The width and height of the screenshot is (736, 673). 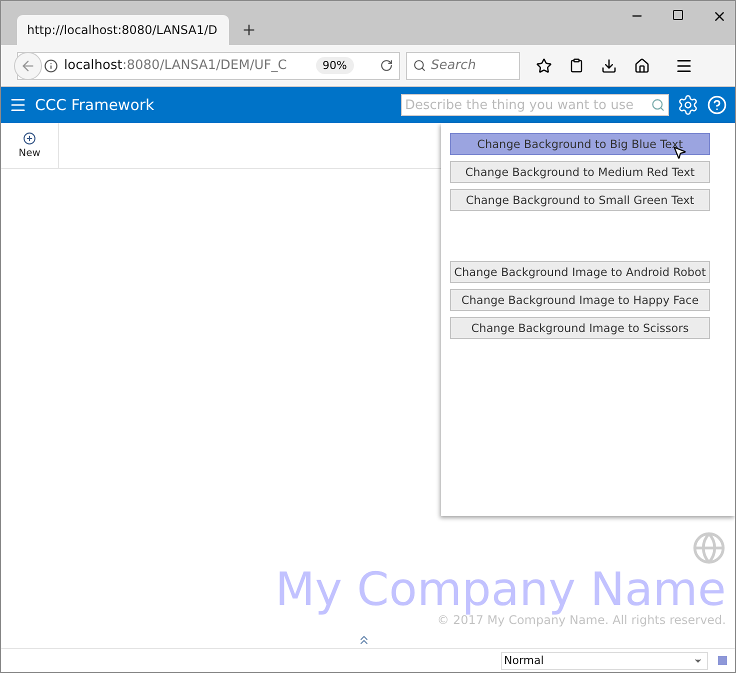 I want to click on tab-title: http://localhost:8080/LANSA1/D, so click(x=122, y=30).